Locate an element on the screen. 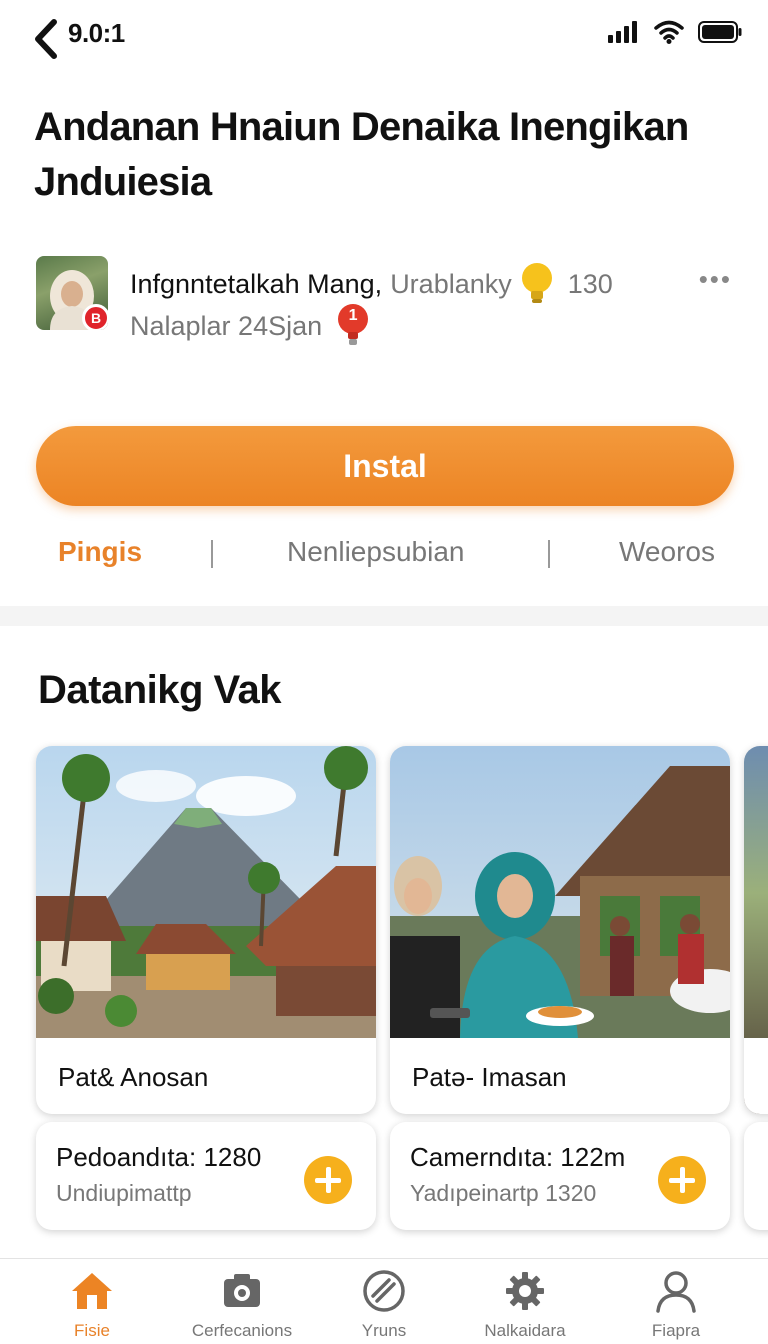 This screenshot has height=1344, width=768. section-title: Datanikg Vak is located at coordinates (160, 690).